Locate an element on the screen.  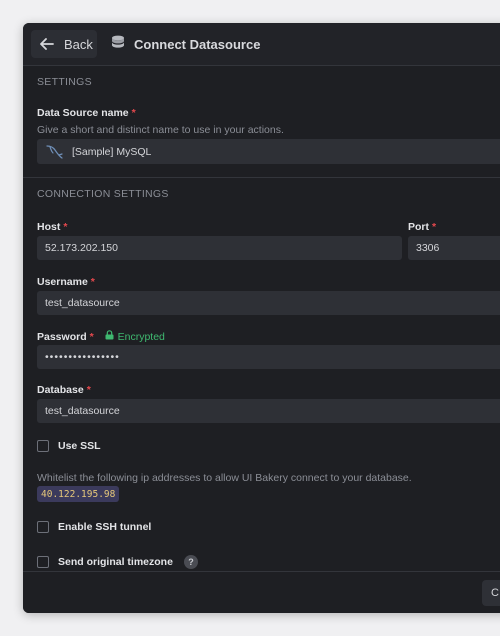
database-icon is located at coordinates (118, 44).